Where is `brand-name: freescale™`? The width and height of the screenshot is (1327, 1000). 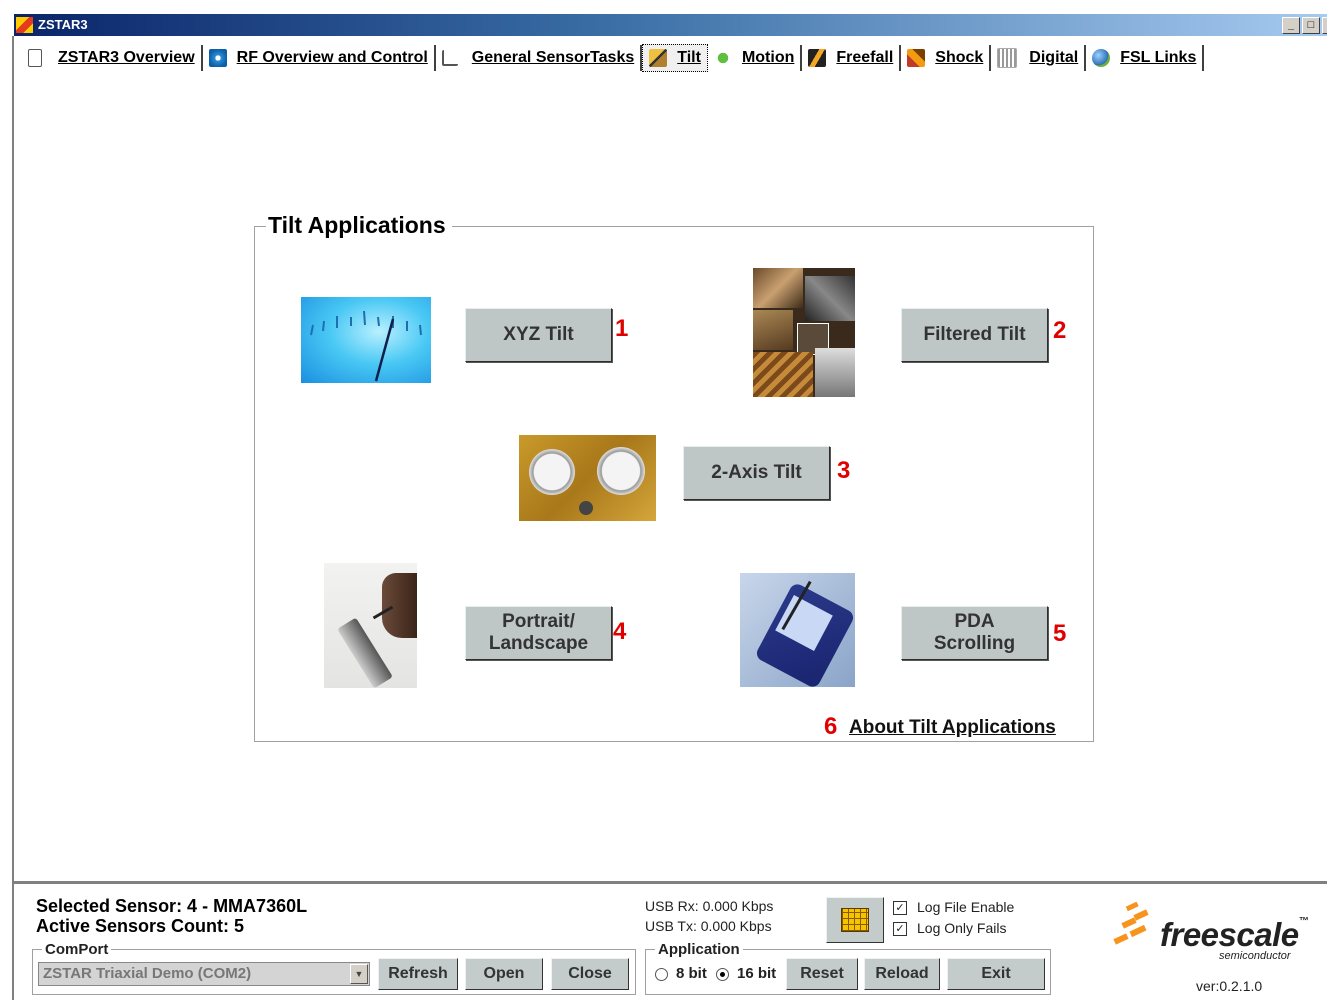
brand-name: freescale™ is located at coordinates (1234, 935).